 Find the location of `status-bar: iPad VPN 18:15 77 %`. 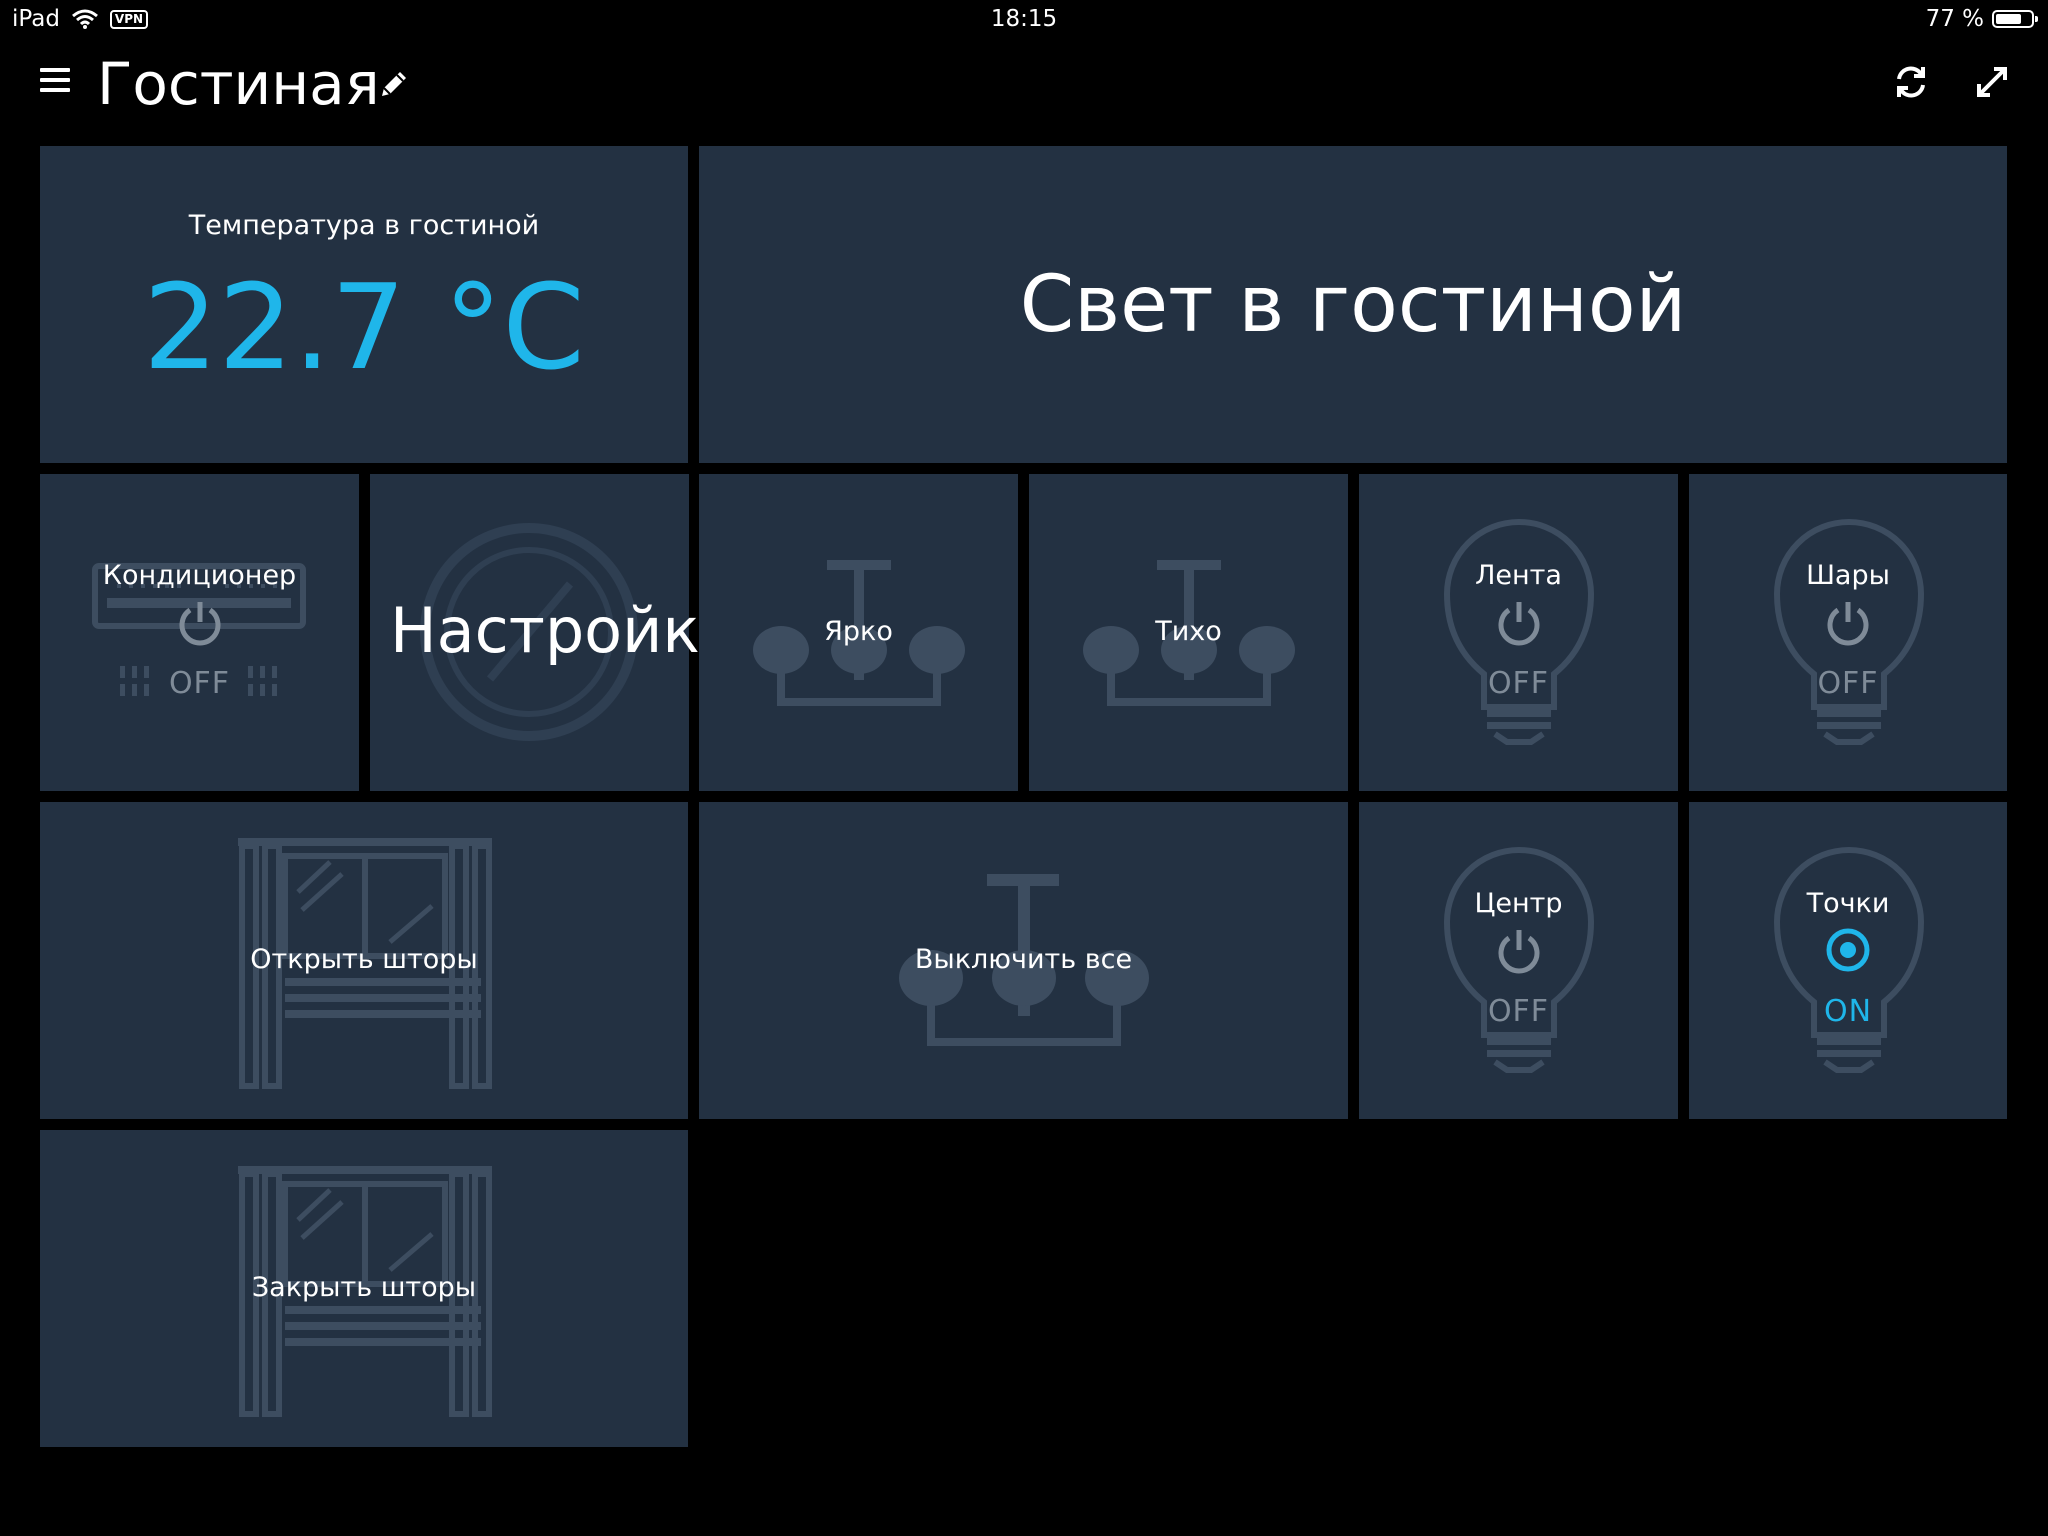

status-bar: iPad VPN 18:15 77 % is located at coordinates (1024, 20).